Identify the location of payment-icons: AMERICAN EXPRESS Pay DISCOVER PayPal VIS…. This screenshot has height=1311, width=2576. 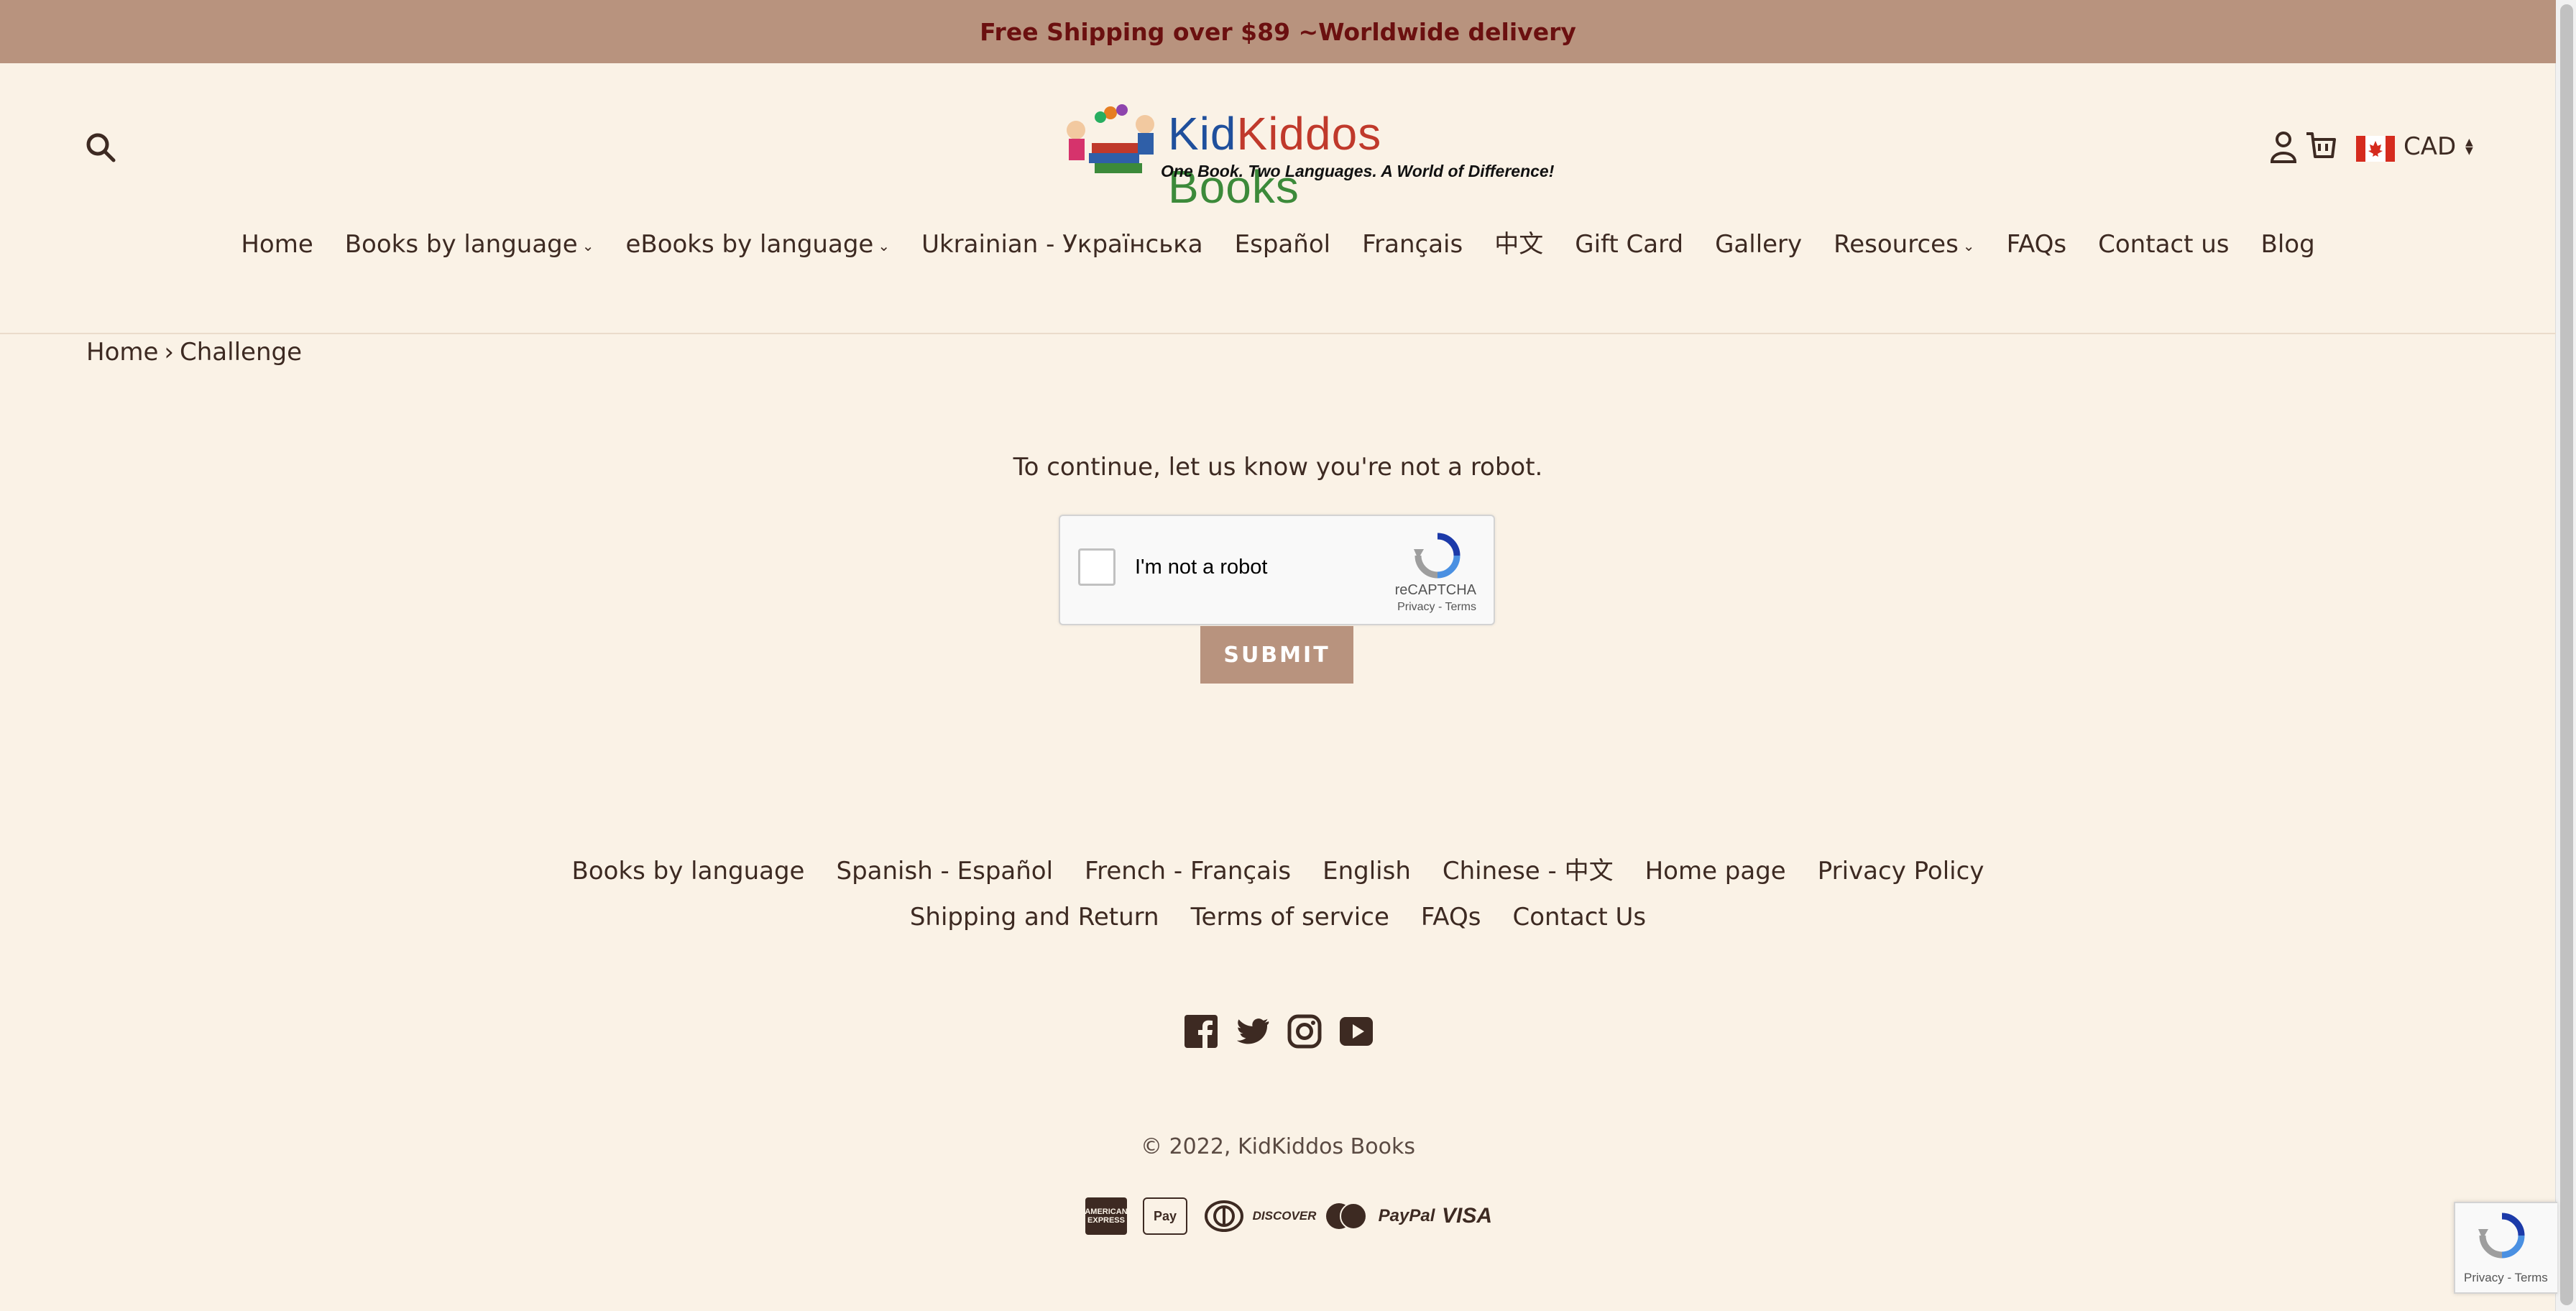
(1289, 1216).